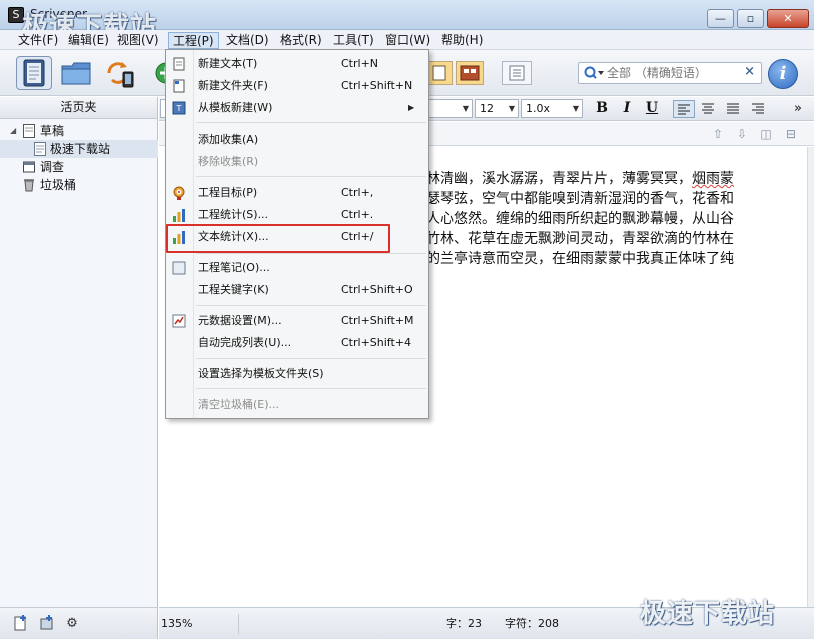  I want to click on word-count: 字：23, so click(464, 623).